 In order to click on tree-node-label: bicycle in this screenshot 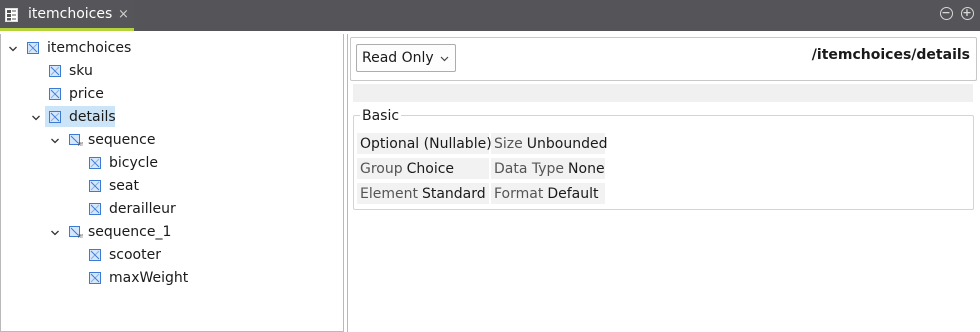, I will do `click(133, 162)`.